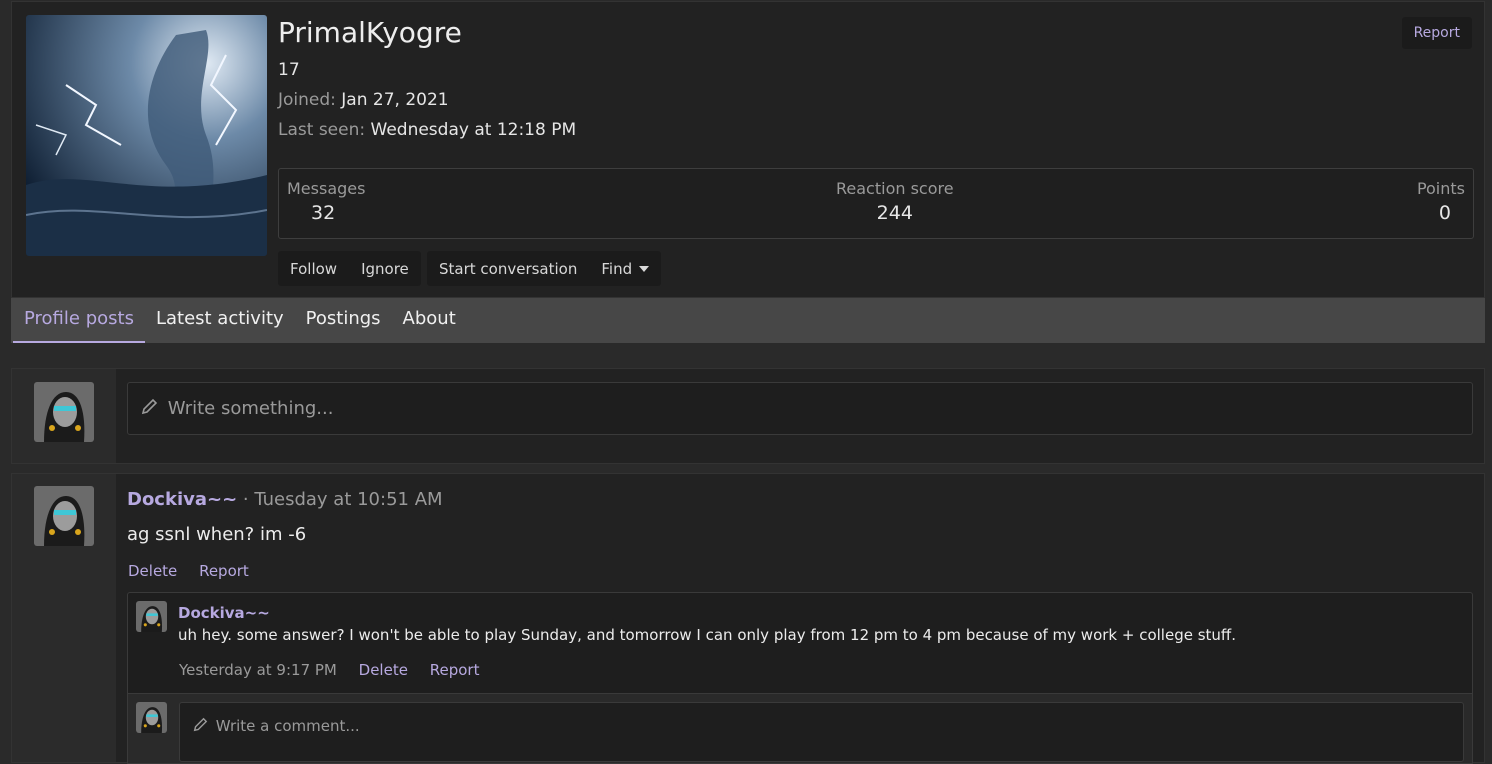 Image resolution: width=1492 pixels, height=764 pixels. I want to click on stat-reaction-score: Reaction score 244, so click(895, 201).